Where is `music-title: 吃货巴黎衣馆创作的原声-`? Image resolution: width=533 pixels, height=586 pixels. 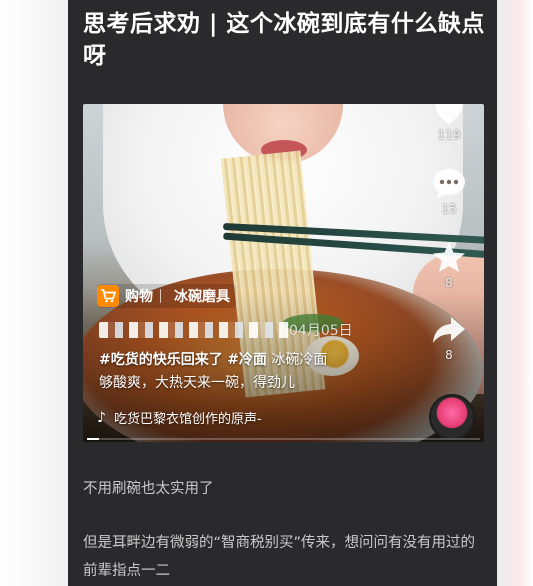 music-title: 吃货巴黎衣馆创作的原声- is located at coordinates (187, 419).